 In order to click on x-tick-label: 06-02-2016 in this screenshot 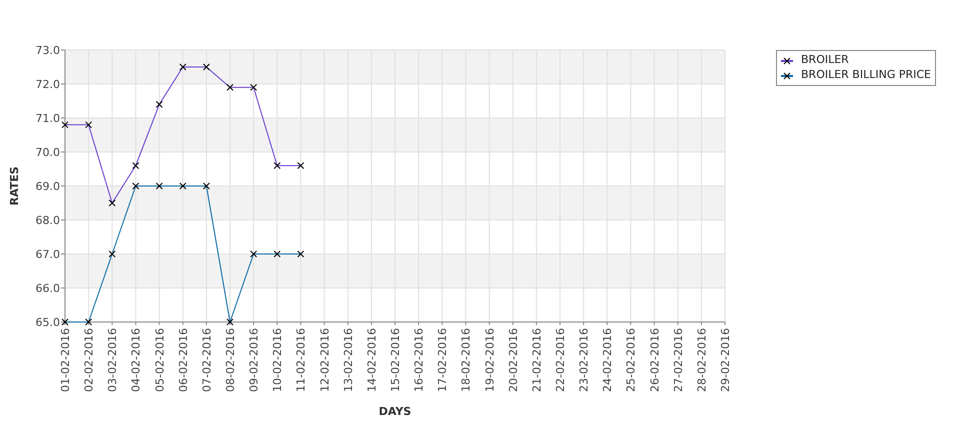, I will do `click(183, 360)`.